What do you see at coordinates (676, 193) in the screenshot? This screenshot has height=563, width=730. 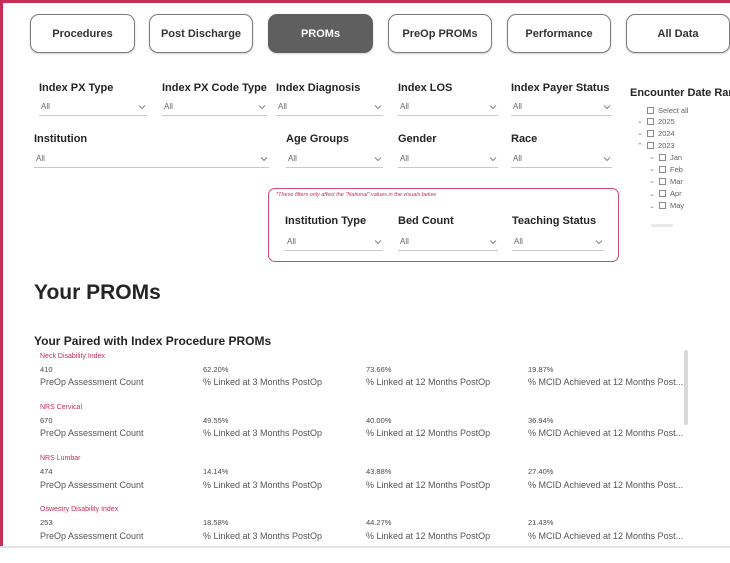 I see `date-item-label: Apr` at bounding box center [676, 193].